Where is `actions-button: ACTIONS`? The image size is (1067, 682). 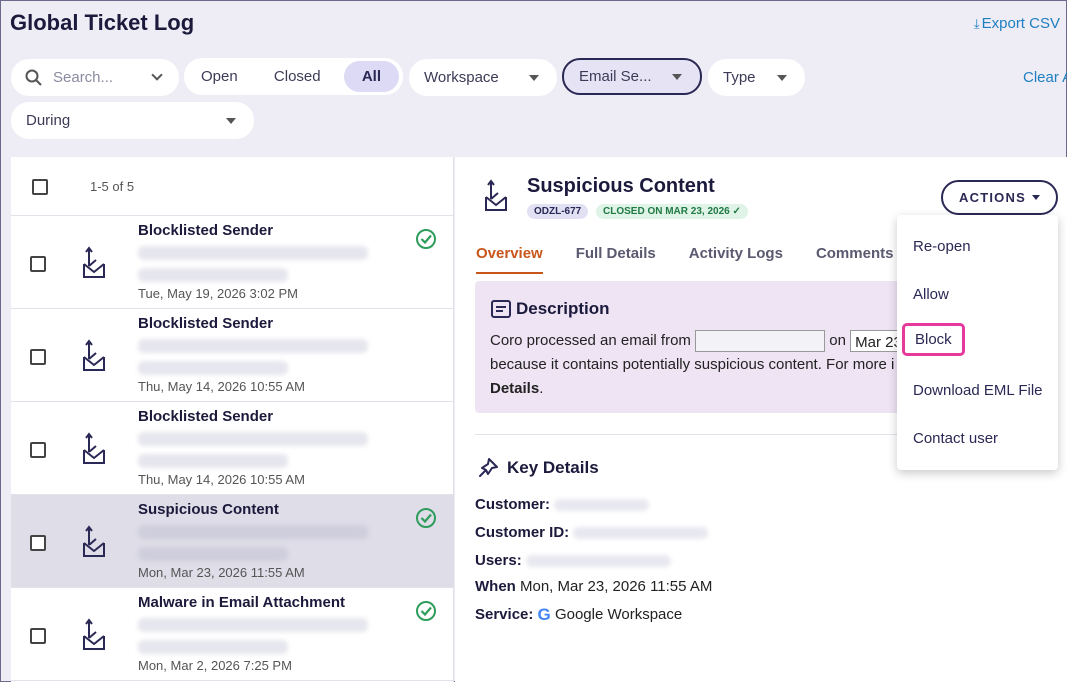 actions-button: ACTIONS is located at coordinates (999, 197).